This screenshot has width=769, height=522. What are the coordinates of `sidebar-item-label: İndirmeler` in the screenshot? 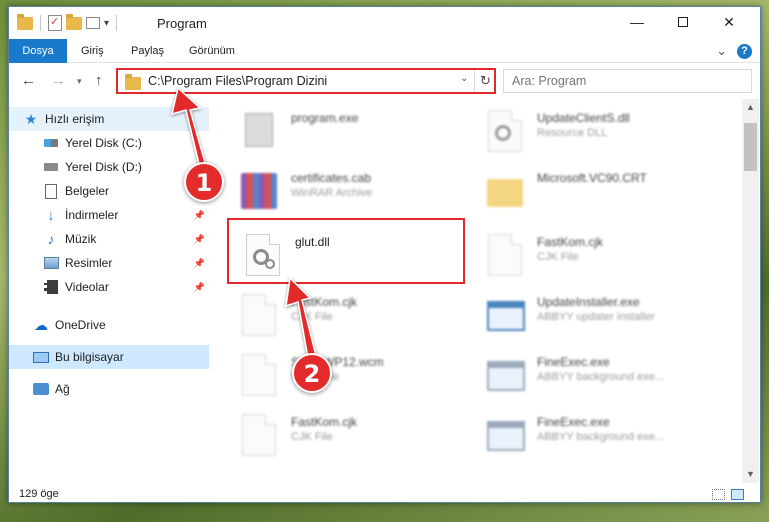 It's located at (92, 215).